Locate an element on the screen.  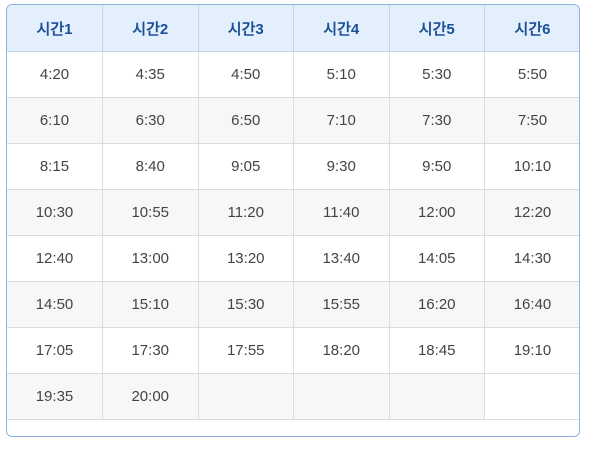
time-cell: 18:45 is located at coordinates (437, 350).